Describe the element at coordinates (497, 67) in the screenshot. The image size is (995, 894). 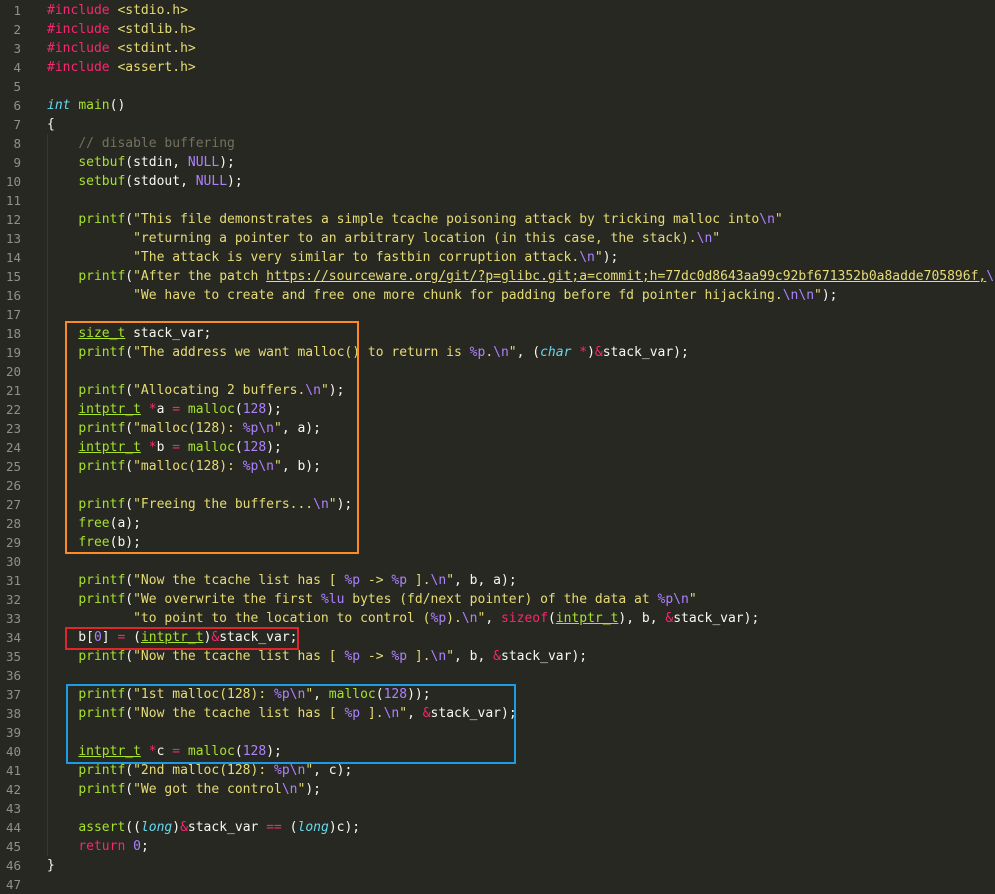
I see `code-line: 4 #include <assert.h>` at that location.